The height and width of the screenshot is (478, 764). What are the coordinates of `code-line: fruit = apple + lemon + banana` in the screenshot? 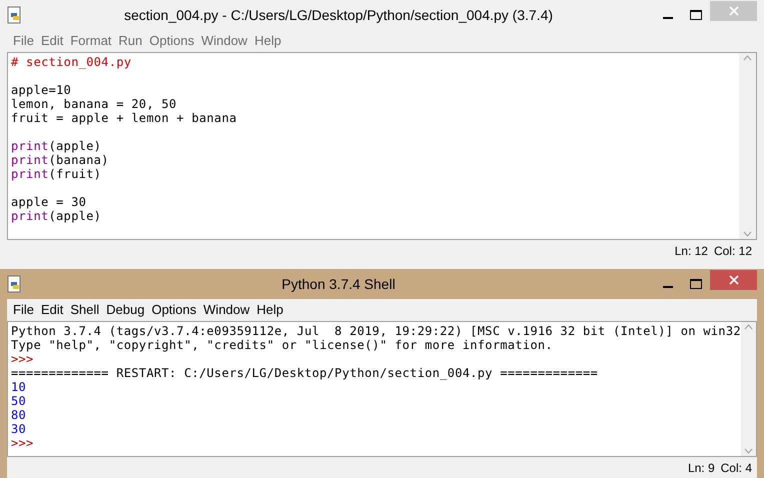 It's located at (124, 118).